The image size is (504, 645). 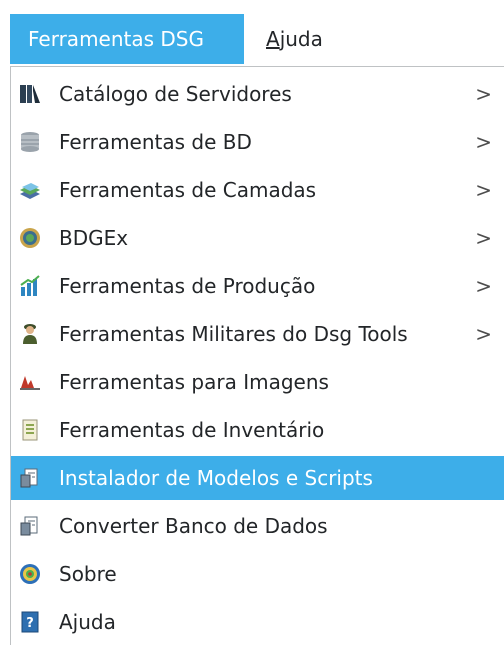 I want to click on layers-icon, so click(x=30, y=191).